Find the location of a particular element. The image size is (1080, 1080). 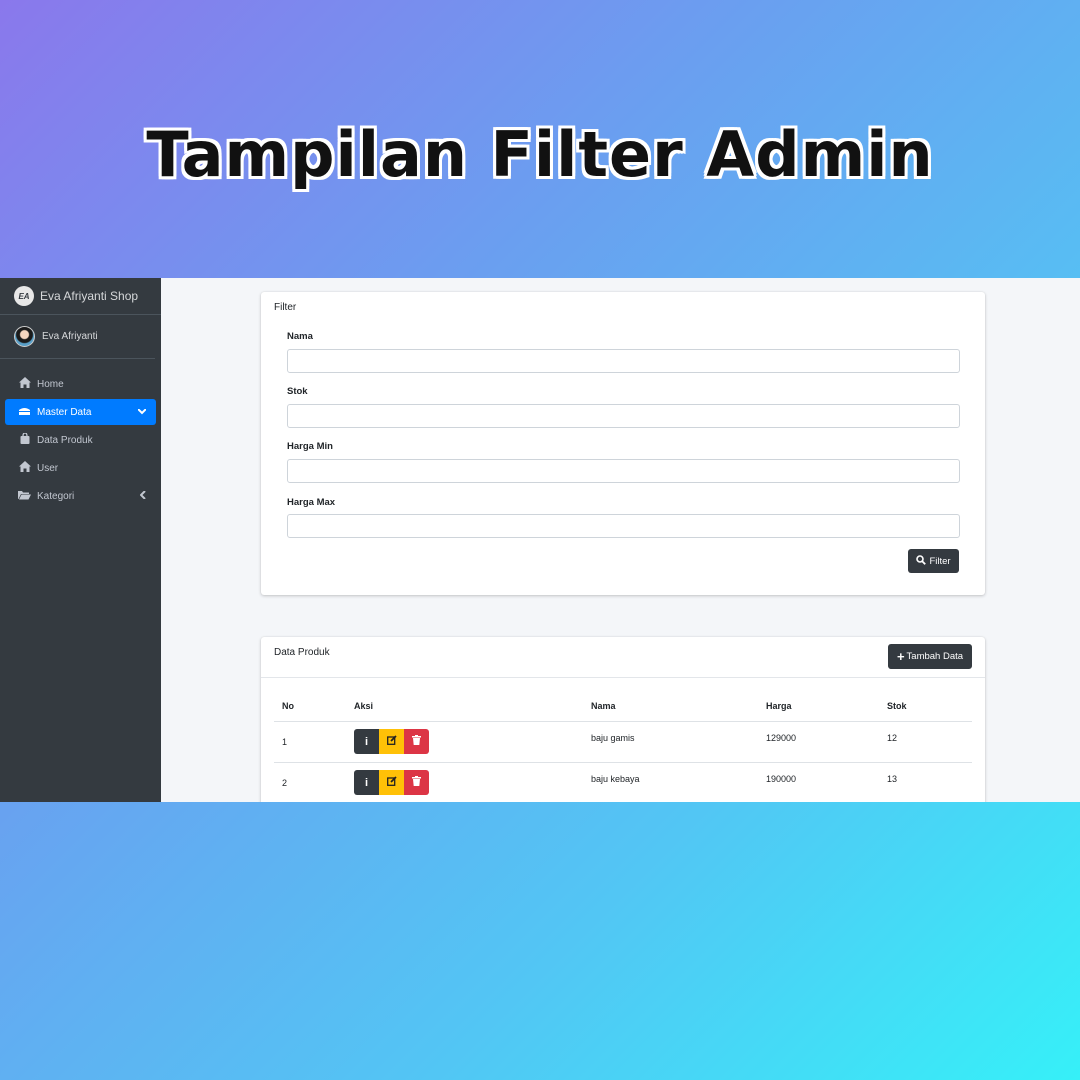

sidebar-item-label: User is located at coordinates (48, 468).